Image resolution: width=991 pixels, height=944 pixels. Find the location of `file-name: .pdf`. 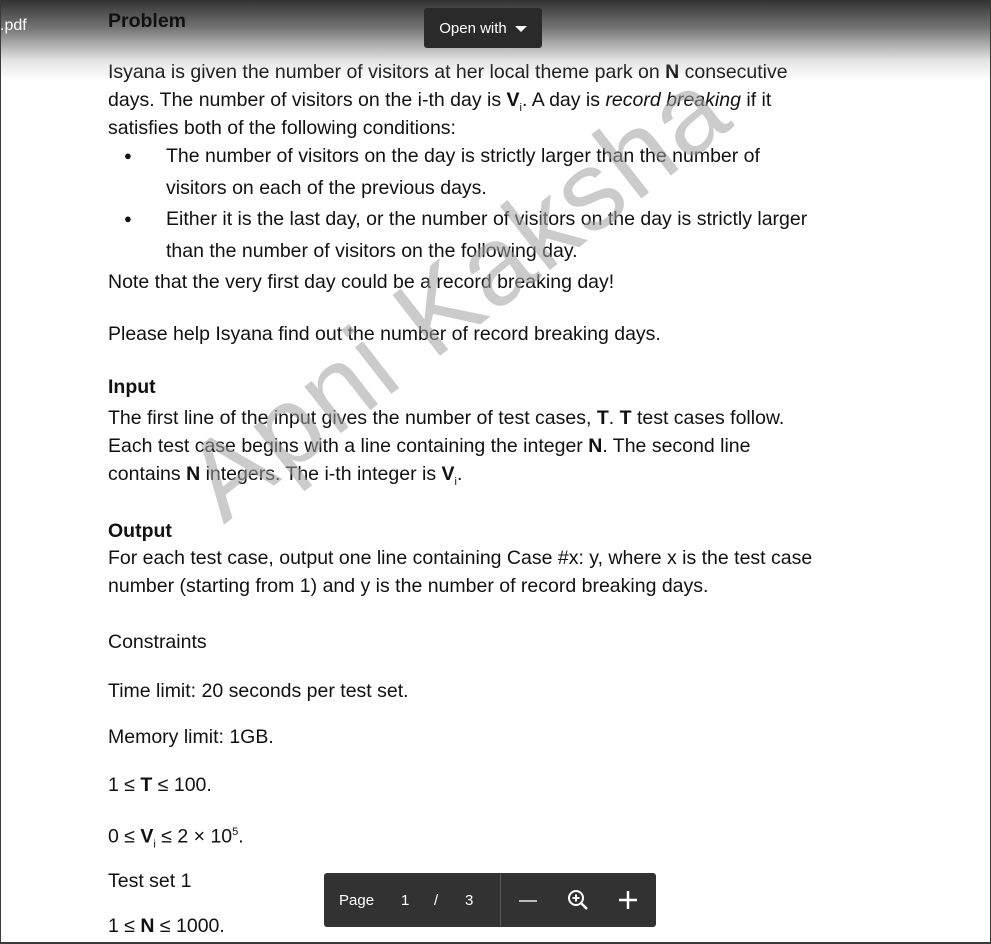

file-name: .pdf is located at coordinates (13, 26).